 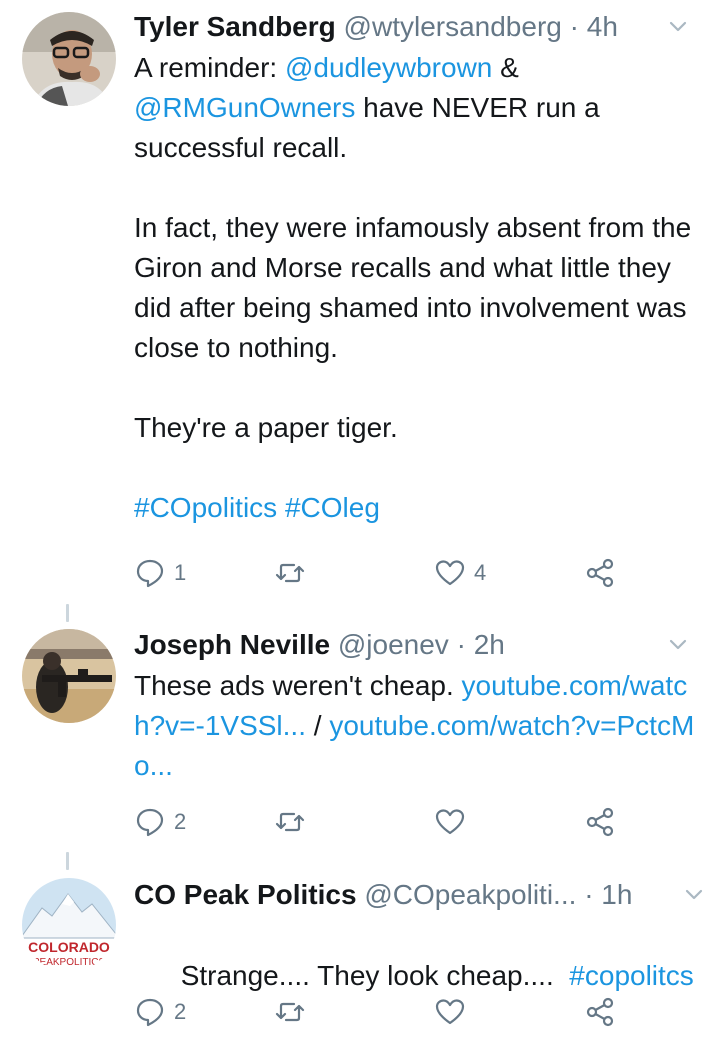 I want to click on author-name: Joseph Neville, so click(x=232, y=644).